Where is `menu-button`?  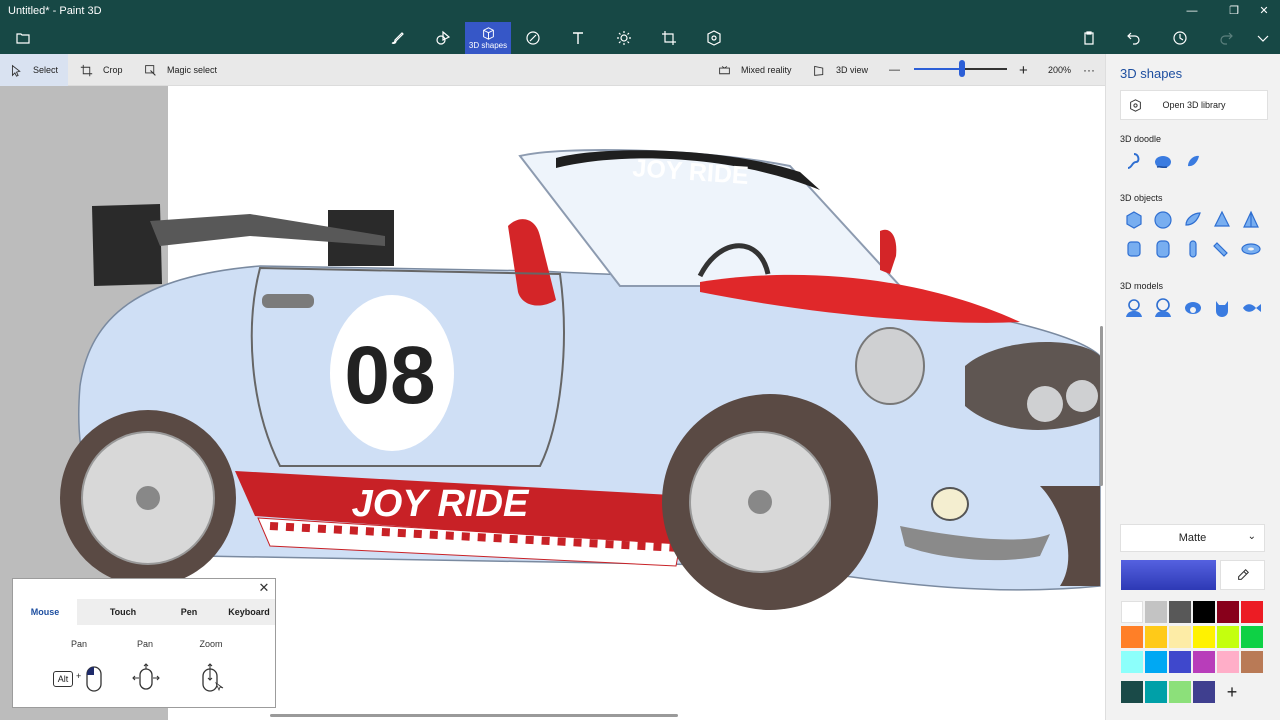
menu-button is located at coordinates (23, 38).